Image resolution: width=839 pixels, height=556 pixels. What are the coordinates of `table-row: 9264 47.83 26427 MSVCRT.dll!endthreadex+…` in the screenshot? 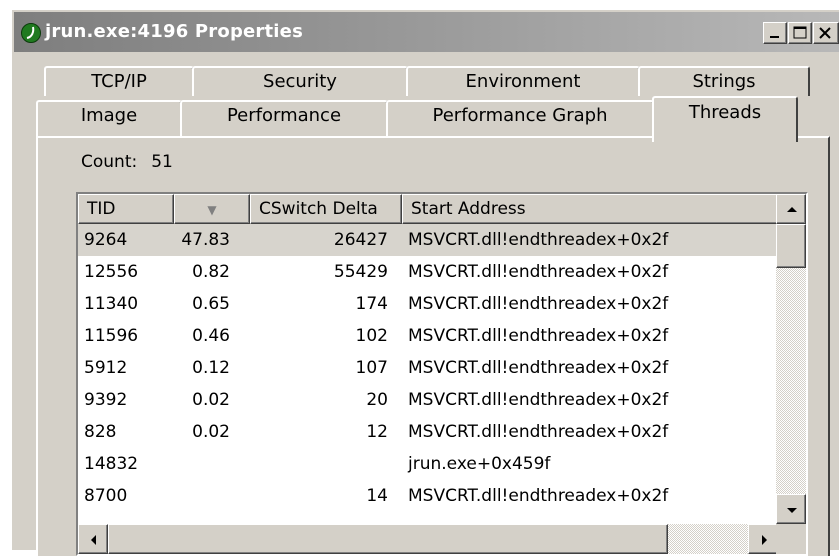 It's located at (428, 240).